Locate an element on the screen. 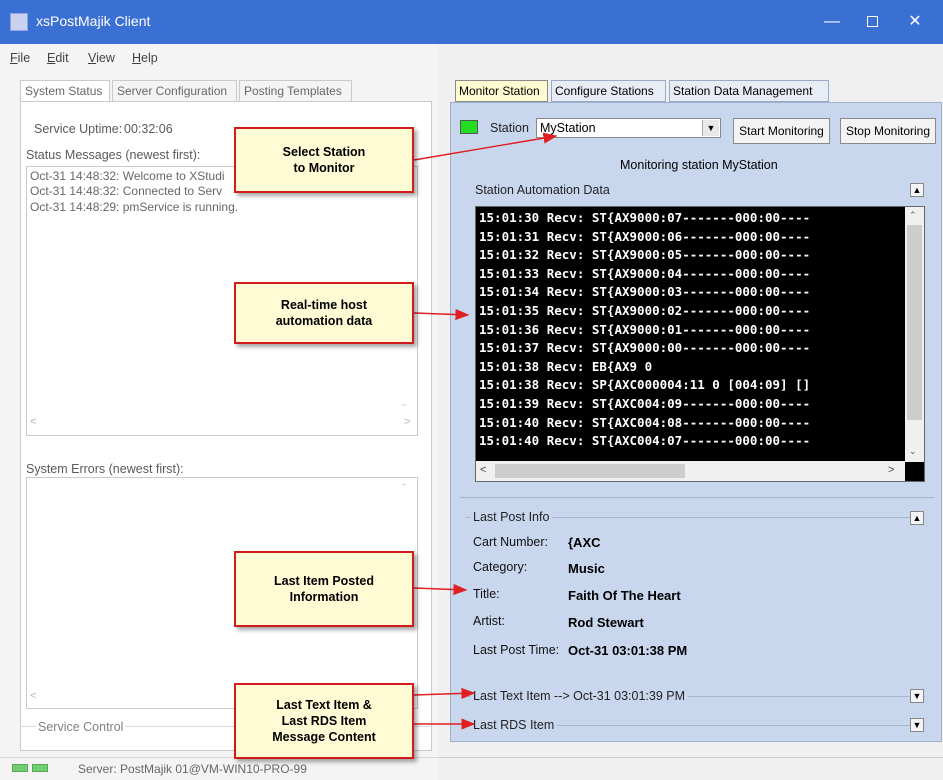  callout-line: automation data is located at coordinates (324, 321).